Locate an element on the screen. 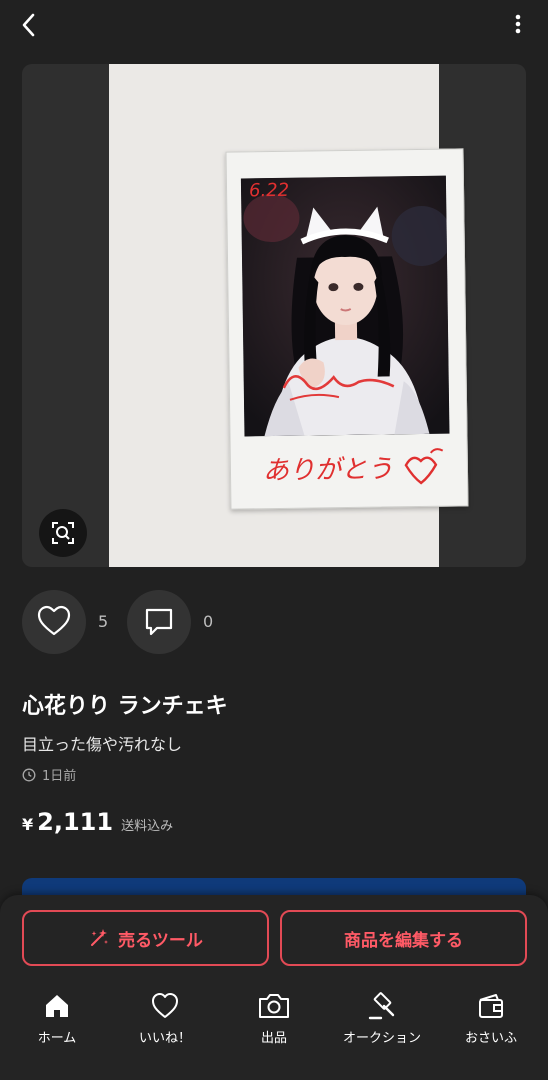 This screenshot has height=1080, width=548. cheki-polaroid: 6.22 ありがとう is located at coordinates (347, 329).